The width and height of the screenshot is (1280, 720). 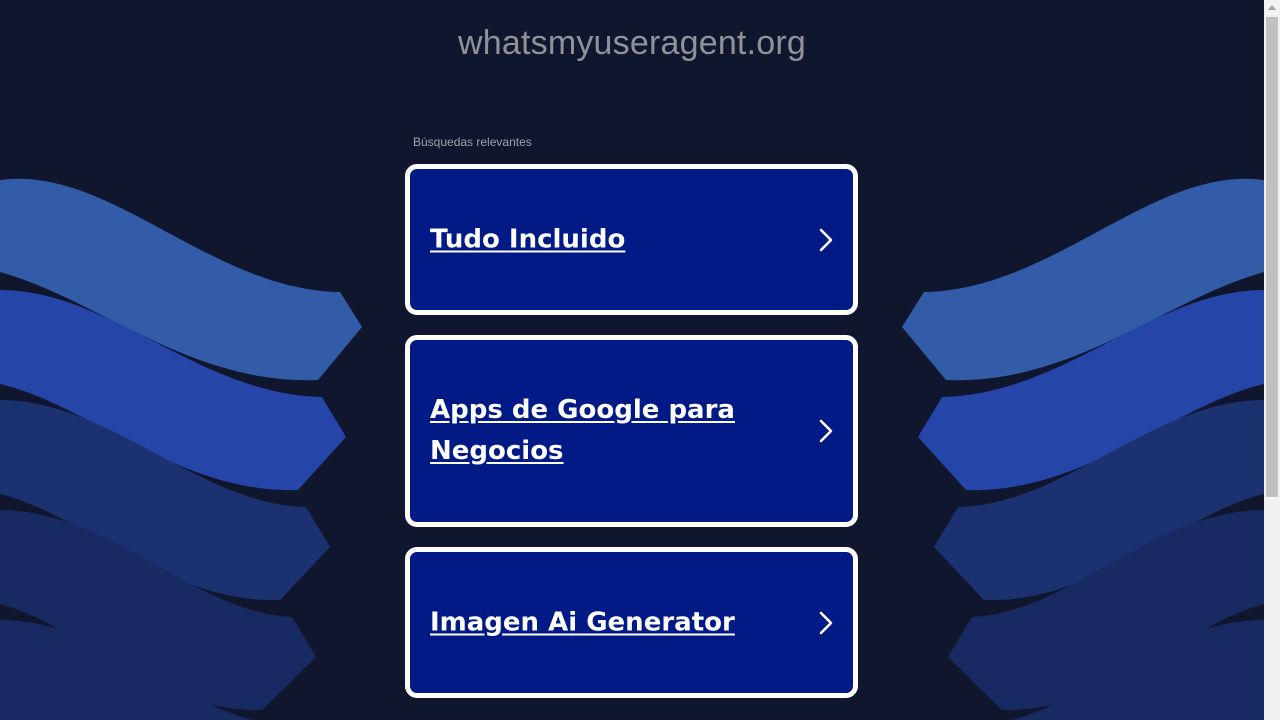 What do you see at coordinates (1272, 257) in the screenshot?
I see `scrollbar-thumb` at bounding box center [1272, 257].